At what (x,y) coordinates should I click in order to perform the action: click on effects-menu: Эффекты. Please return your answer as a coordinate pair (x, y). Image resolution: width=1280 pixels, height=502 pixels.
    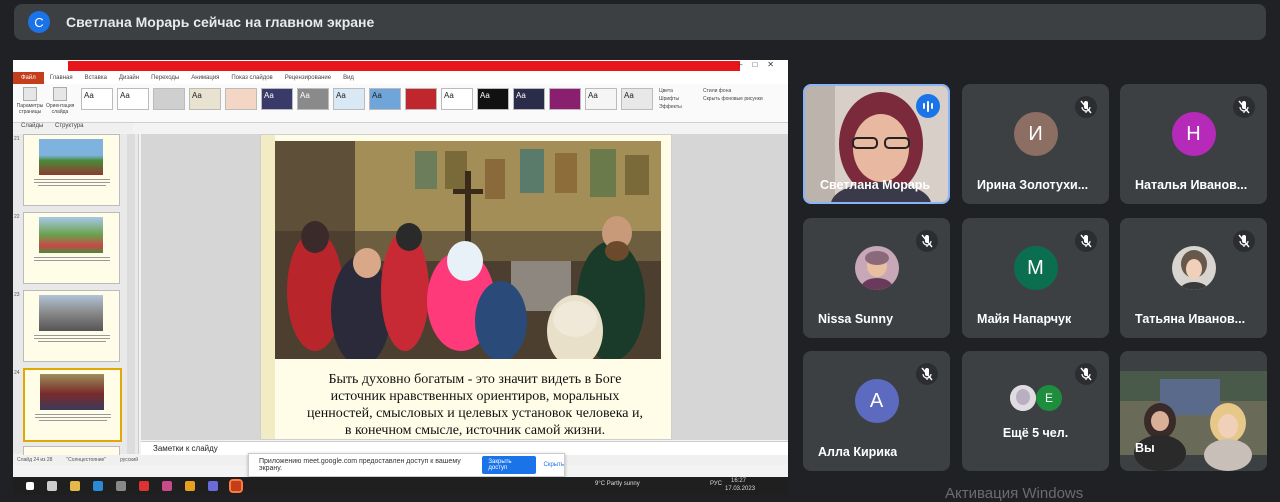
    Looking at the image, I should click on (670, 107).